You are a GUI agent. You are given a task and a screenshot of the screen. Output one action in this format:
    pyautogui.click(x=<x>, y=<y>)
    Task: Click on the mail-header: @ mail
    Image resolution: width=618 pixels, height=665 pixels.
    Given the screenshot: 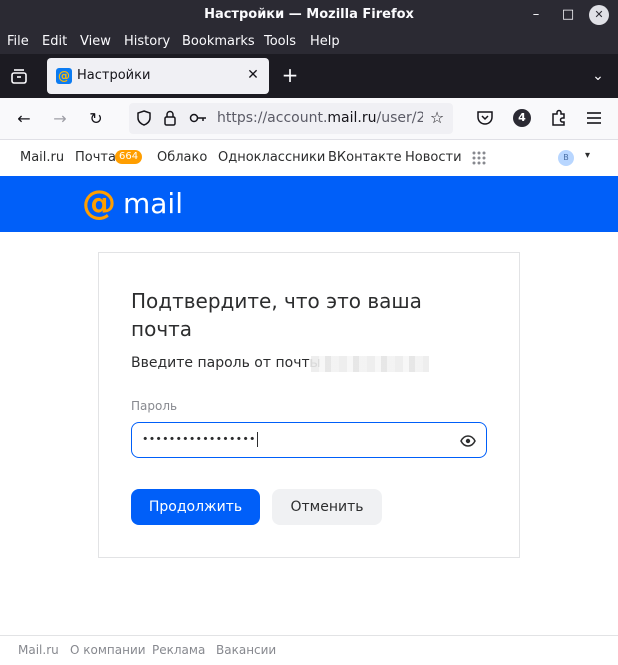 What is the action you would take?
    pyautogui.click(x=309, y=204)
    